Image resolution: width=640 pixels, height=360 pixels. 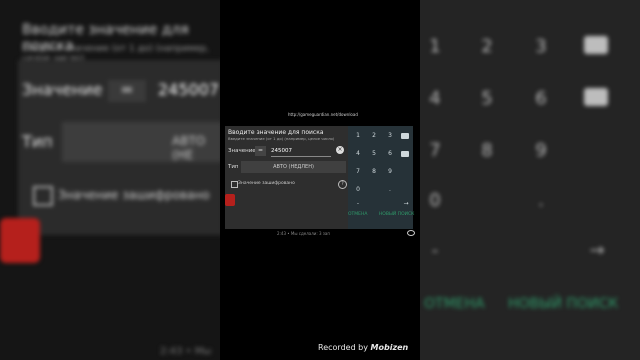 I want to click on recorder-watermark: Recorded by Mobizen, so click(x=363, y=347).